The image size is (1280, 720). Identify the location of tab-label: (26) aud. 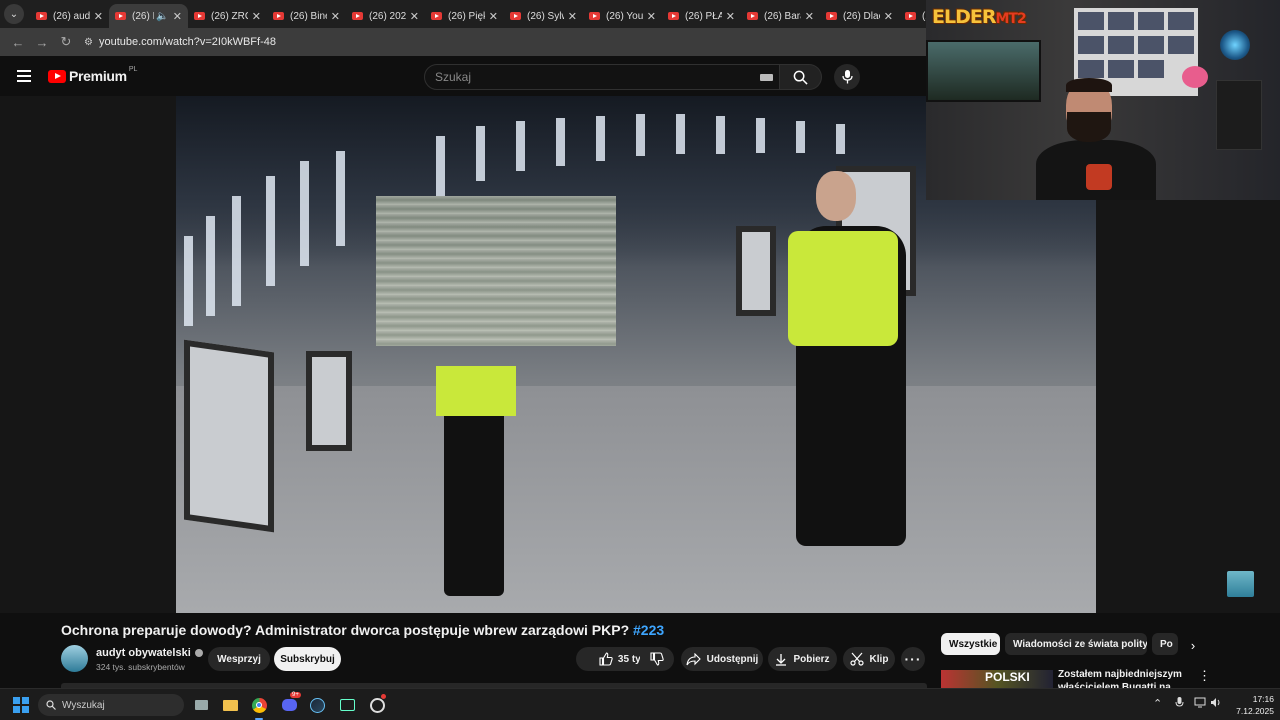
(71, 16).